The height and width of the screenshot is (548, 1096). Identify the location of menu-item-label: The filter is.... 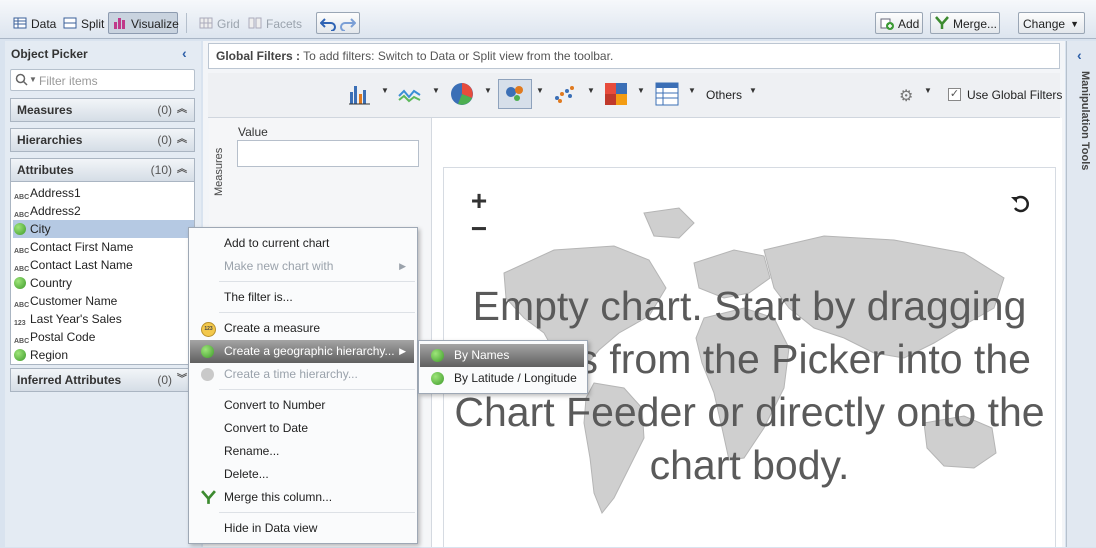
(258, 297).